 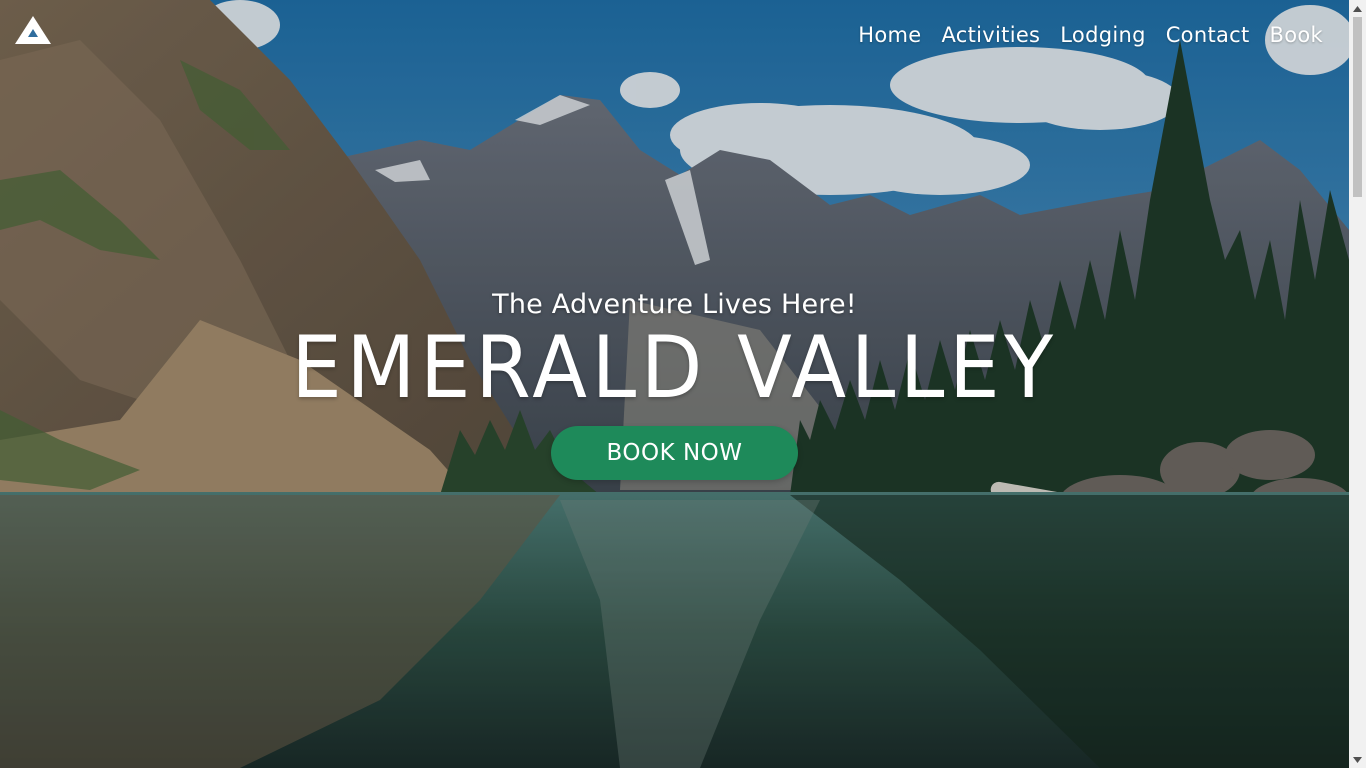 What do you see at coordinates (1357, 8) in the screenshot?
I see `arrow-up-icon` at bounding box center [1357, 8].